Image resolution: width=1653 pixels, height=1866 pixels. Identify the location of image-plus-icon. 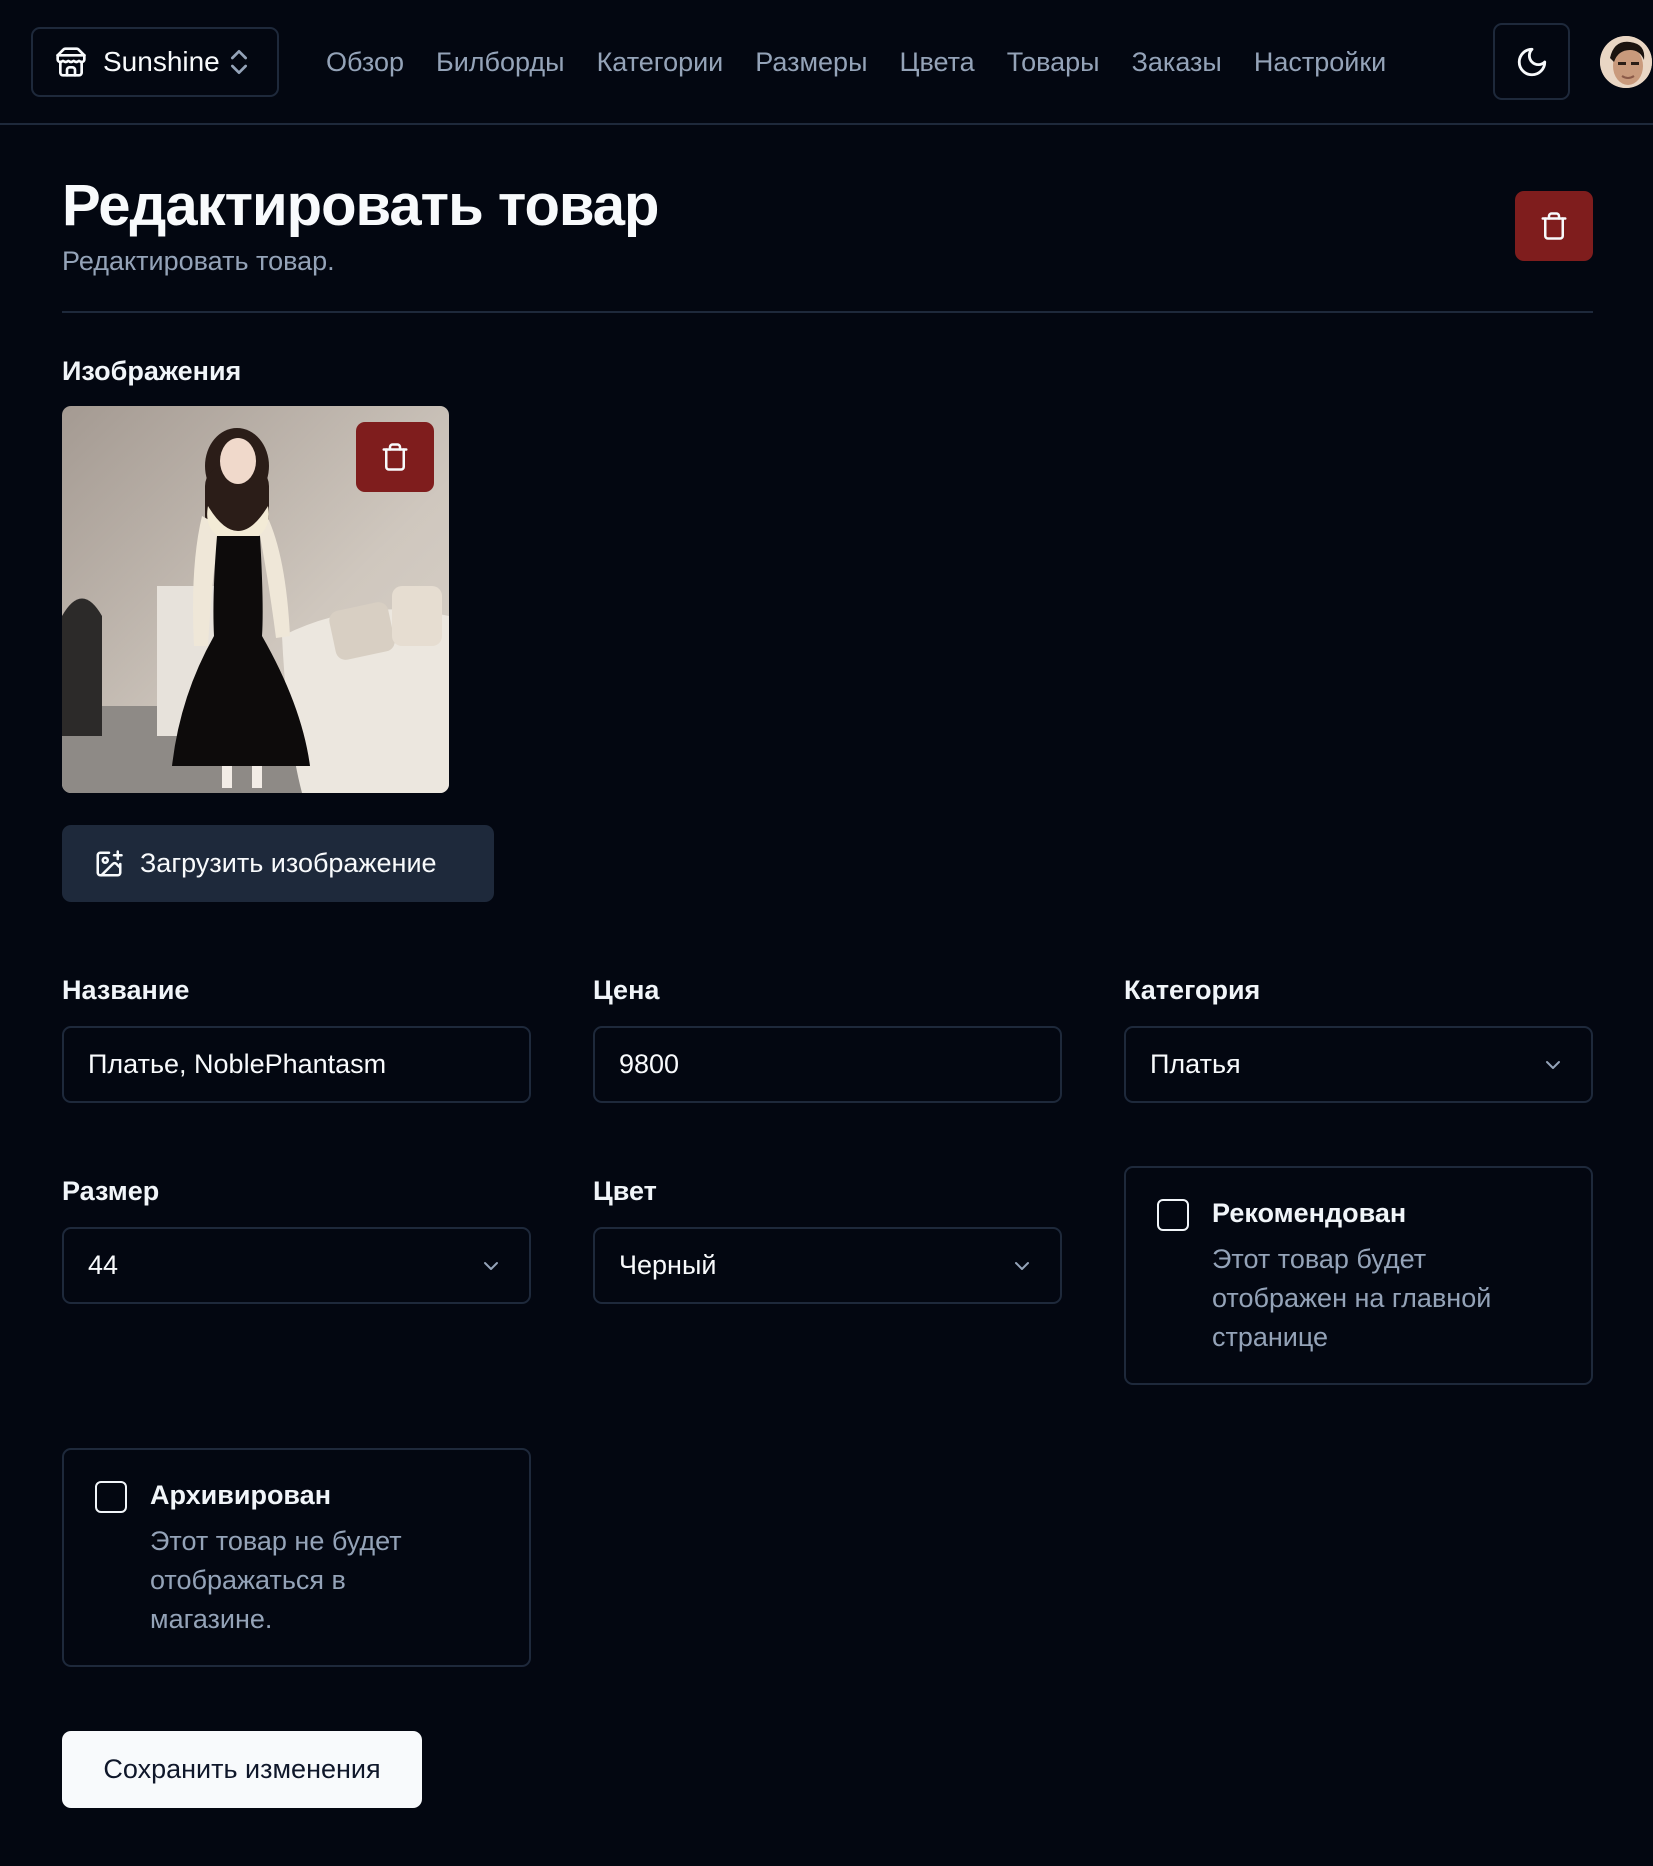
(109, 864).